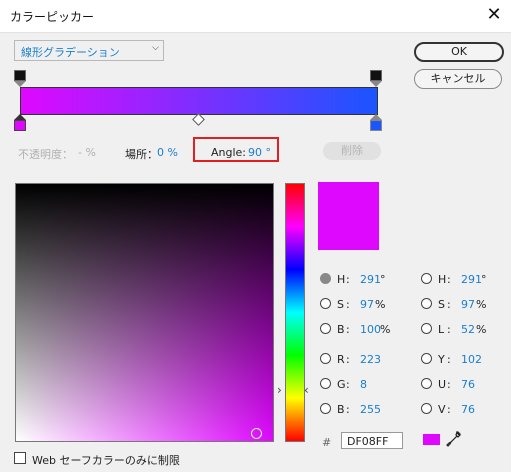  What do you see at coordinates (155, 48) in the screenshot?
I see `chevron-down-icon: ⌵` at bounding box center [155, 48].